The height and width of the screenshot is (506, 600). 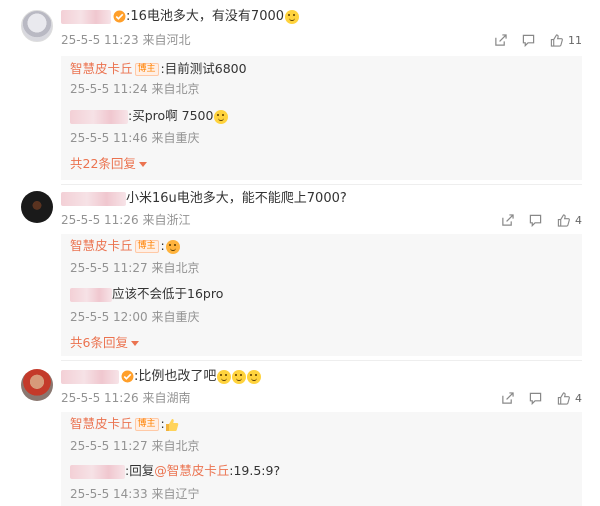 I want to click on comment-location: 来自湖南, so click(x=166, y=398).